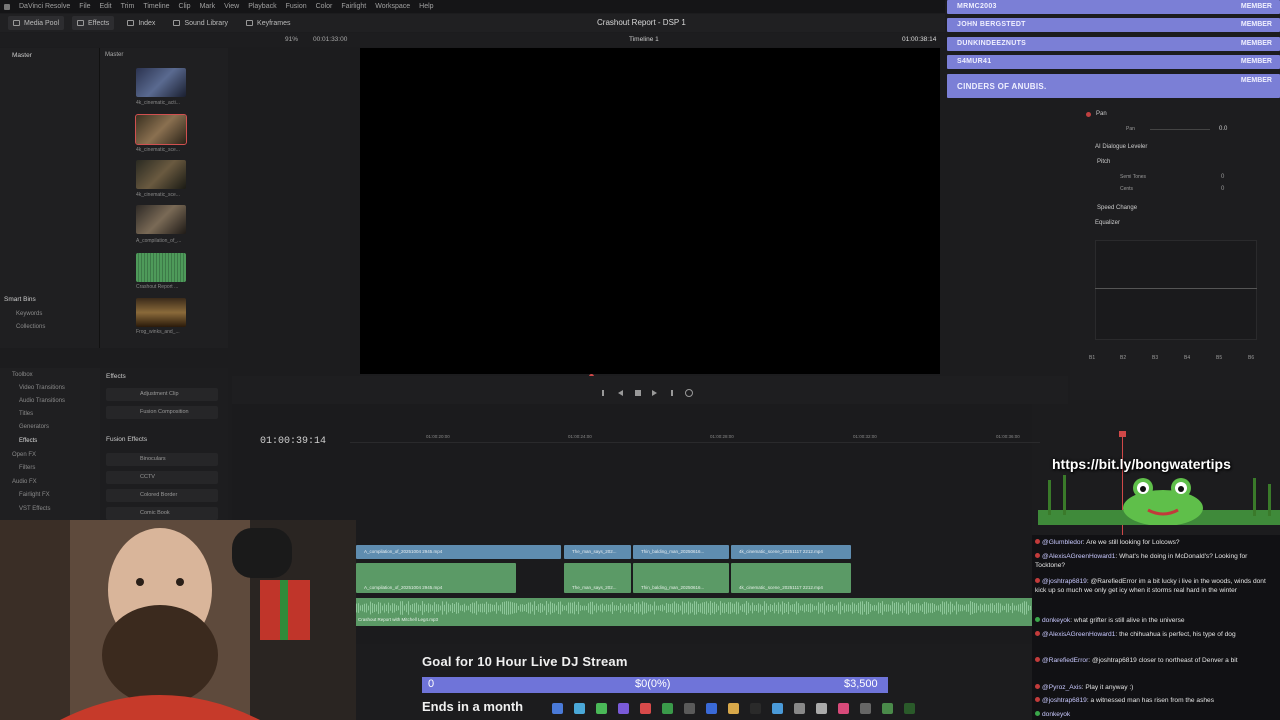 This screenshot has height=720, width=1280. Describe the element at coordinates (1180, 129) in the screenshot. I see `pan-slider` at that location.